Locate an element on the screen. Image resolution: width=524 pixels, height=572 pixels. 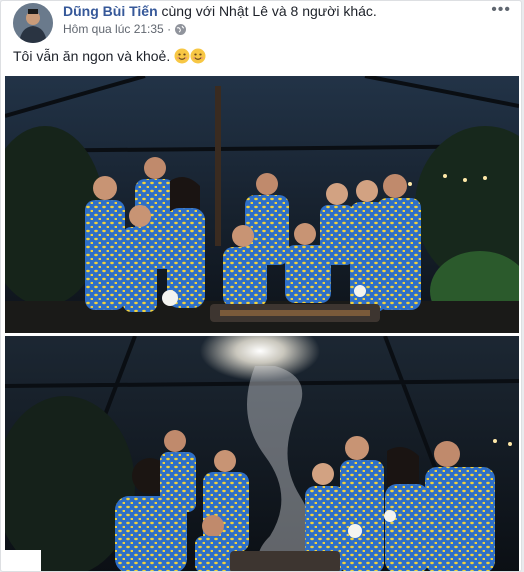
globe-icon is located at coordinates (181, 29).